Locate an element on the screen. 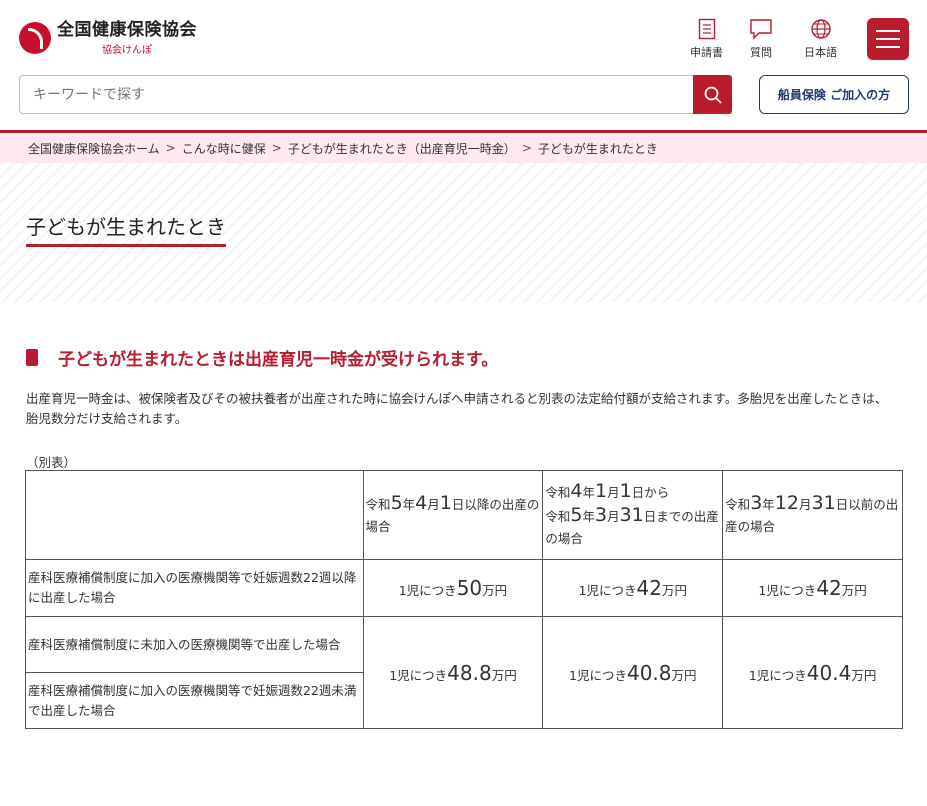  col-header-r5: 令和5年4月1日以降の出産の場合 is located at coordinates (453, 515).